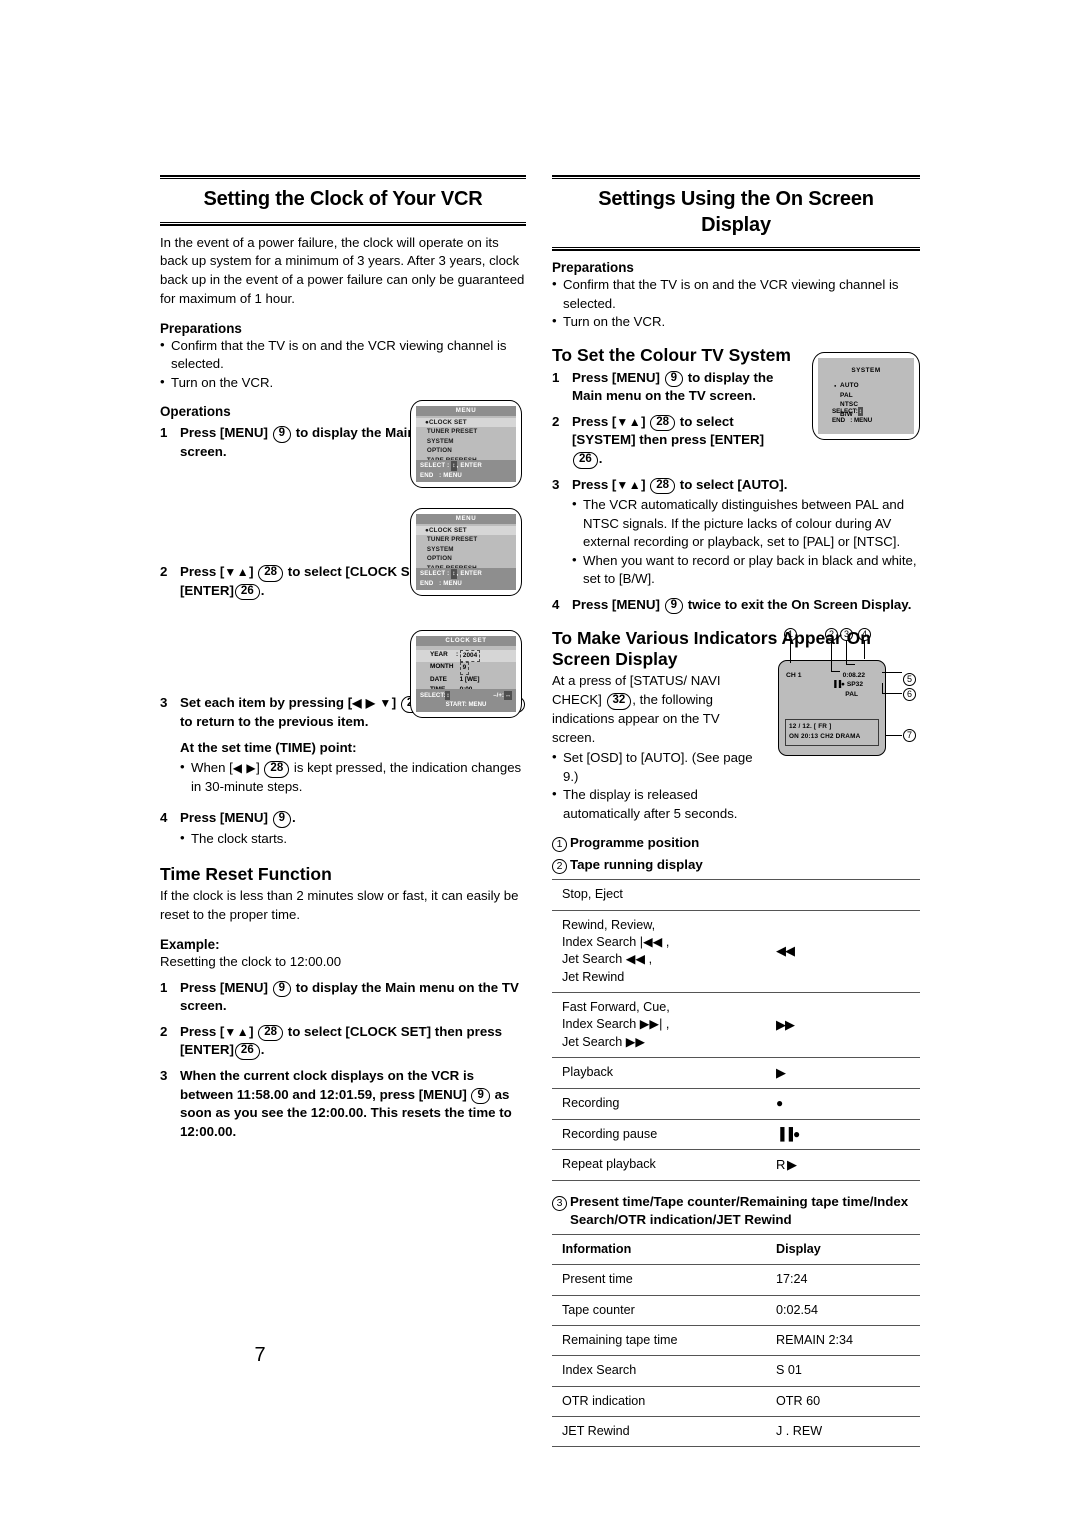 This screenshot has height=1528, width=1080. What do you see at coordinates (343, 177) in the screenshot?
I see `heading-rule-top` at bounding box center [343, 177].